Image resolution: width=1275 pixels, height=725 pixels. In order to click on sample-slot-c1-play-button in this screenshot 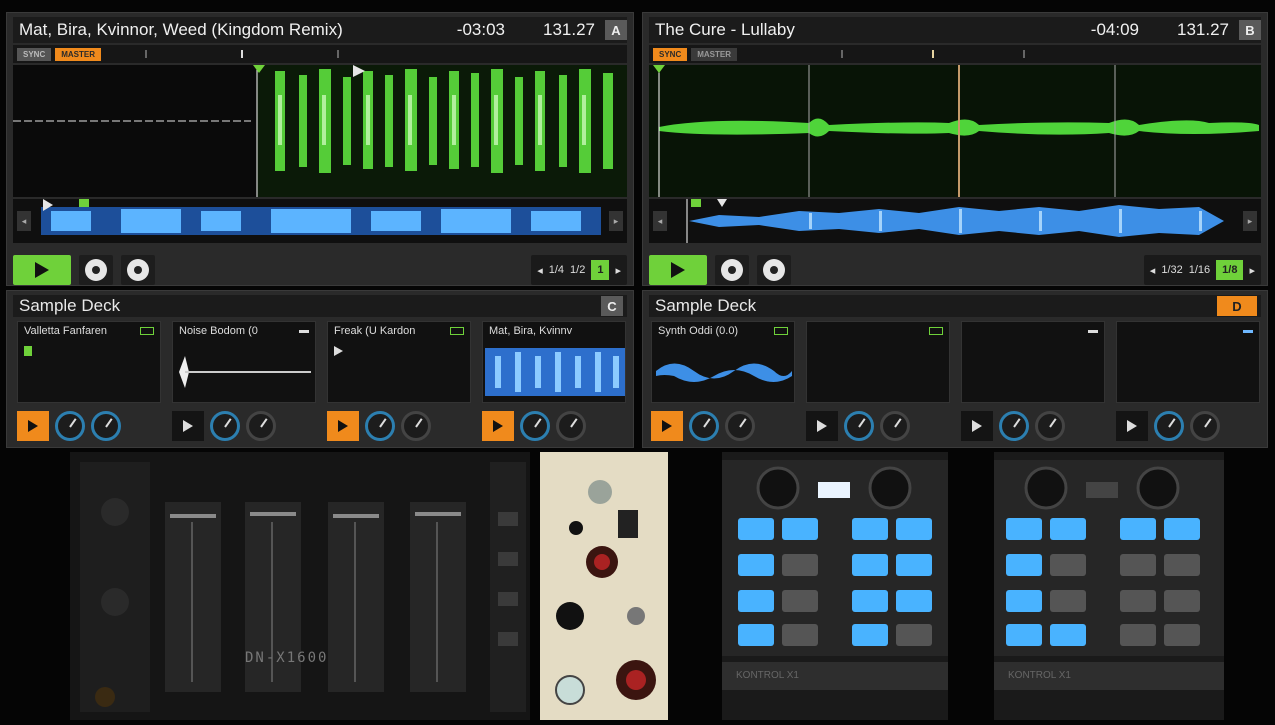, I will do `click(33, 426)`.